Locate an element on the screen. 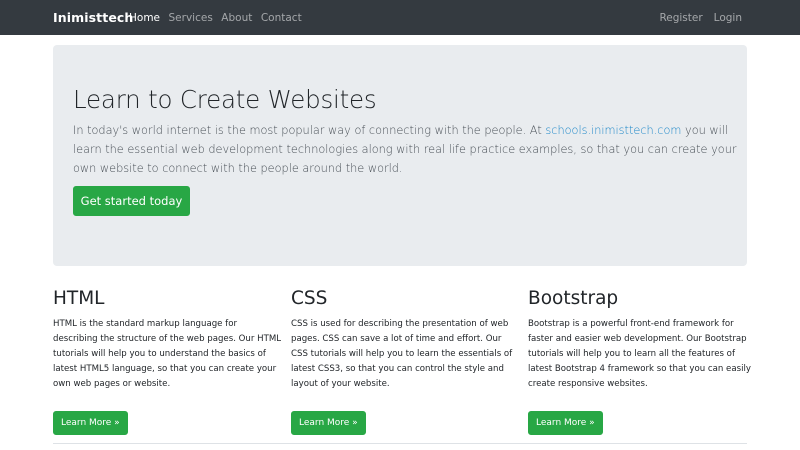 This screenshot has width=800, height=450. nav-links-left: Home Services About Contact is located at coordinates (219, 17).